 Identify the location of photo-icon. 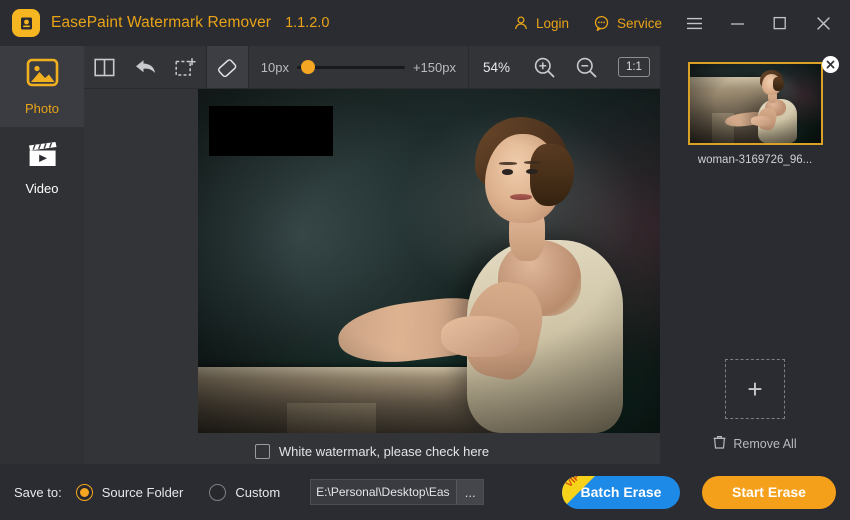
(42, 75).